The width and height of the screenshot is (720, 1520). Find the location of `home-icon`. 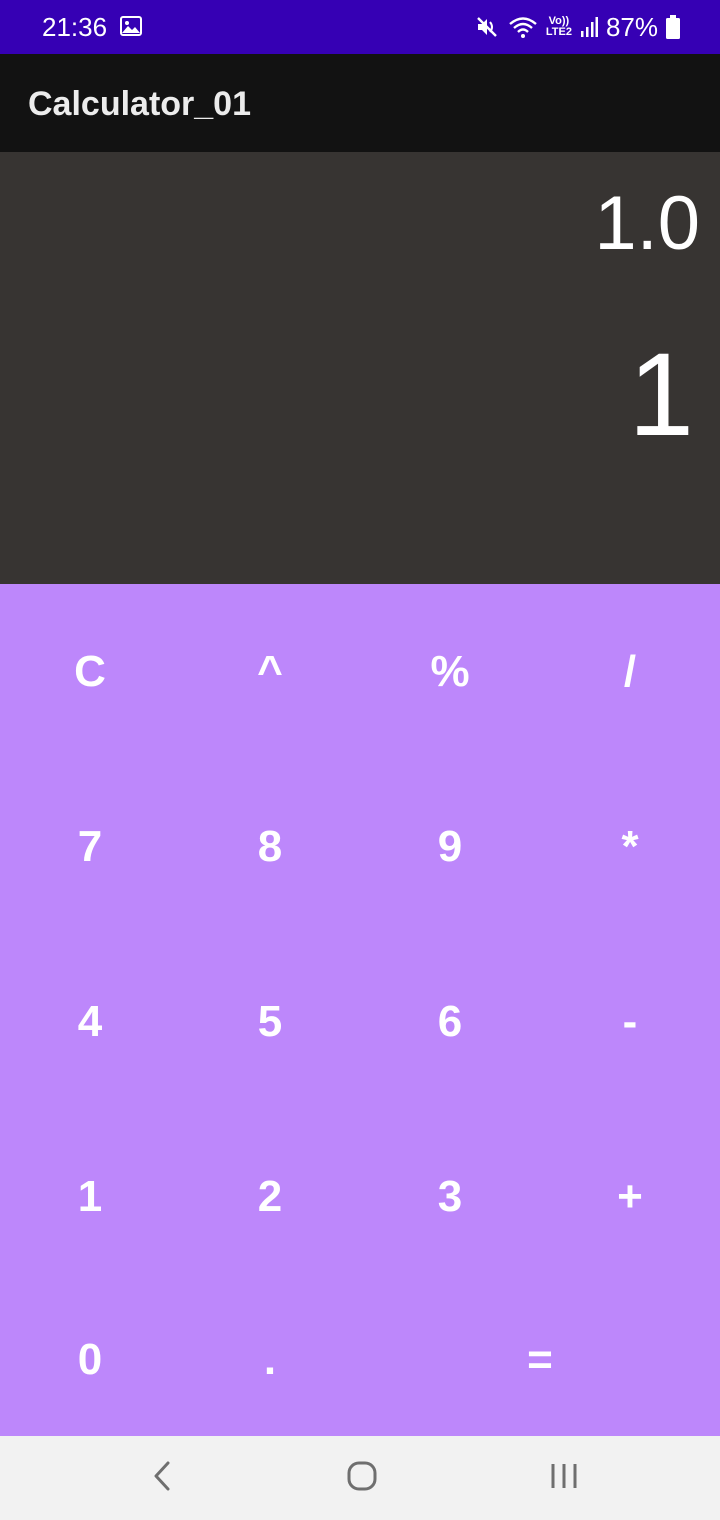

home-icon is located at coordinates (362, 1478).